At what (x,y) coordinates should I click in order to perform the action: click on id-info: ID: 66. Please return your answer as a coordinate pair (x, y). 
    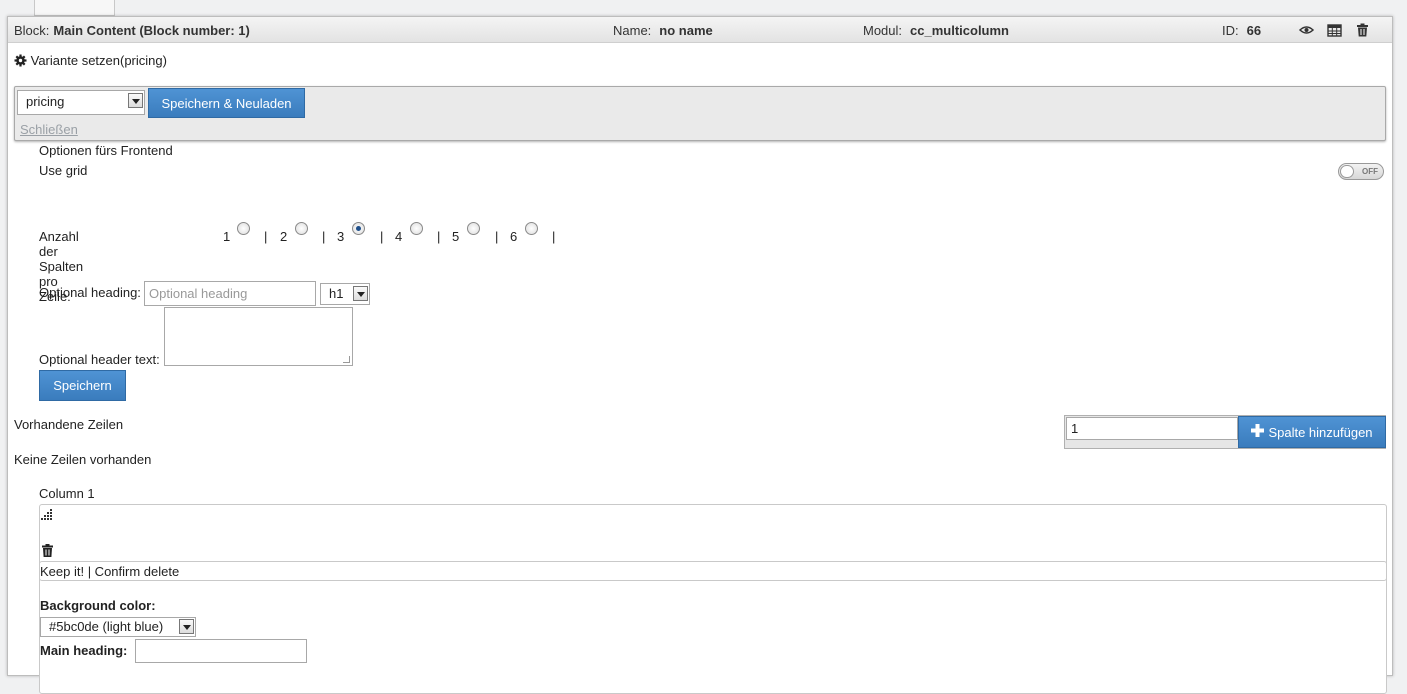
    Looking at the image, I should click on (1241, 30).